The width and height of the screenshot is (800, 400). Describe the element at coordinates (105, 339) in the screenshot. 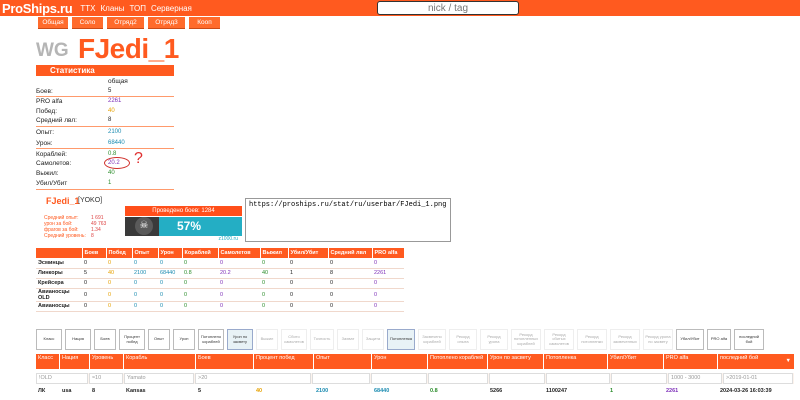

I see `filter-toggle: Боев` at that location.